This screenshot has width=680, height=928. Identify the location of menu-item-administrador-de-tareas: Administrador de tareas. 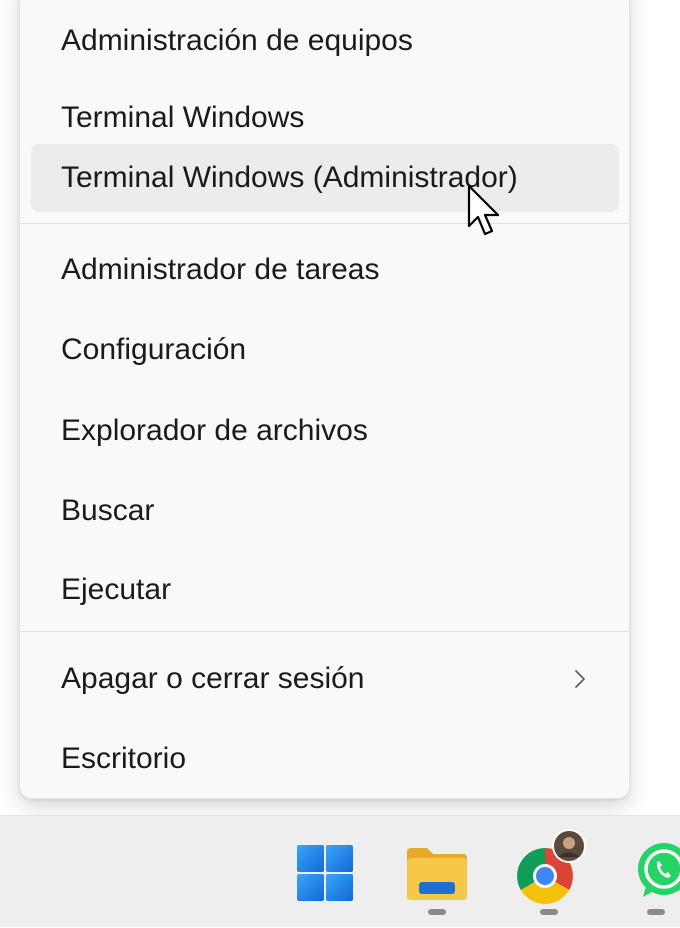
(325, 270).